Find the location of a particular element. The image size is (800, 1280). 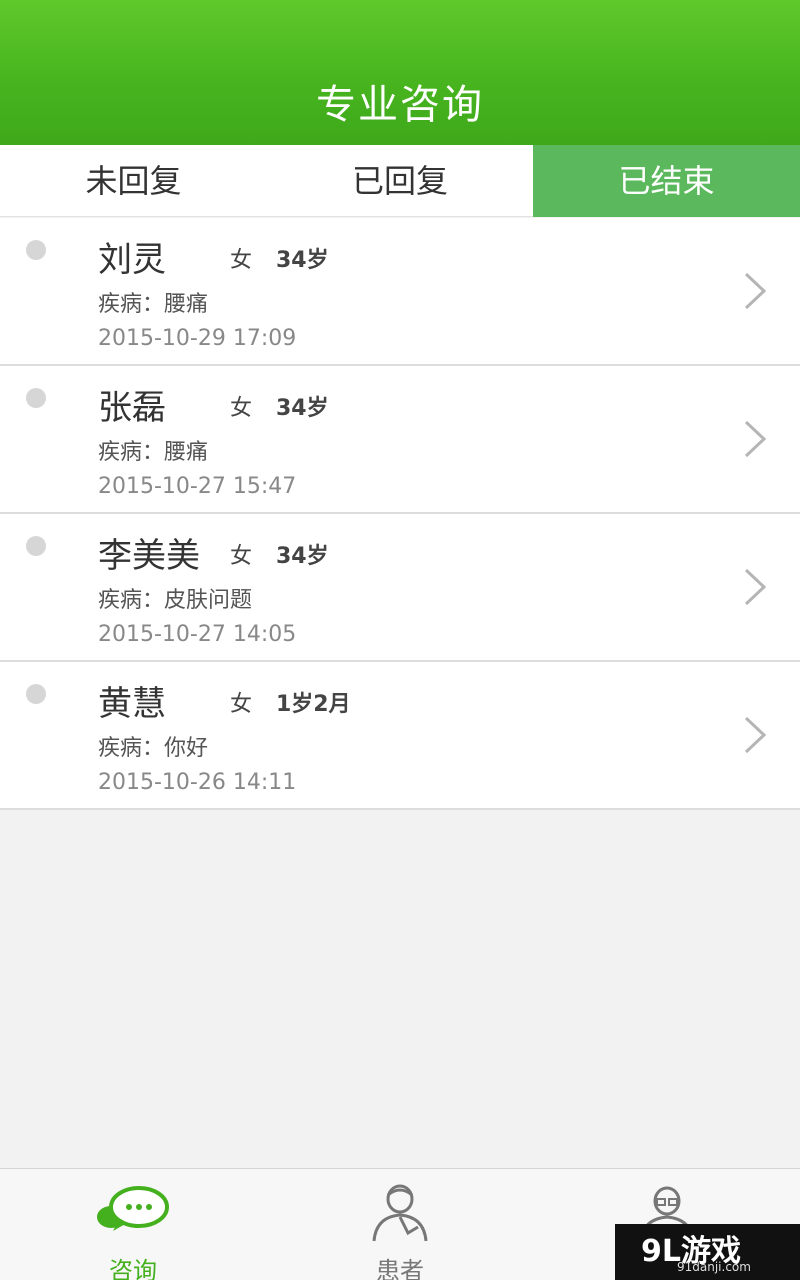

disease-text: 疾病：皮肤问题 is located at coordinates (175, 600).